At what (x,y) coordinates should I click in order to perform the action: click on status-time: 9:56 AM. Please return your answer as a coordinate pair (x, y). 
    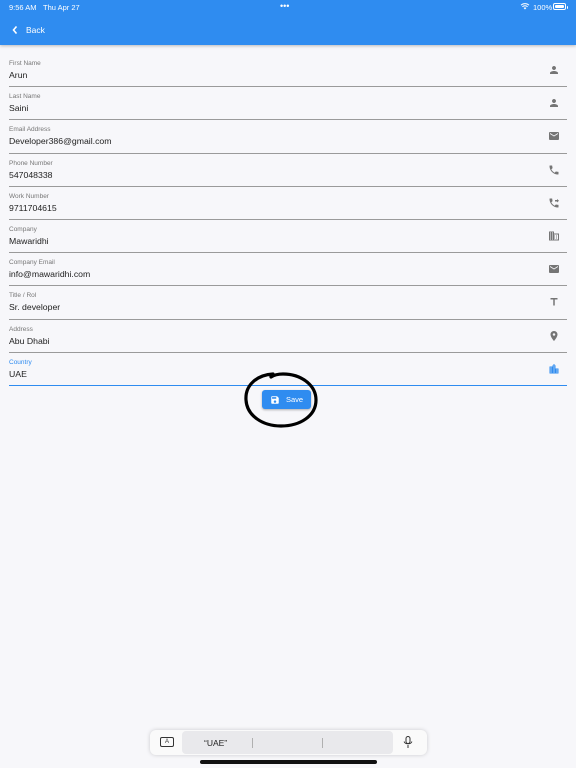
    Looking at the image, I should click on (23, 7).